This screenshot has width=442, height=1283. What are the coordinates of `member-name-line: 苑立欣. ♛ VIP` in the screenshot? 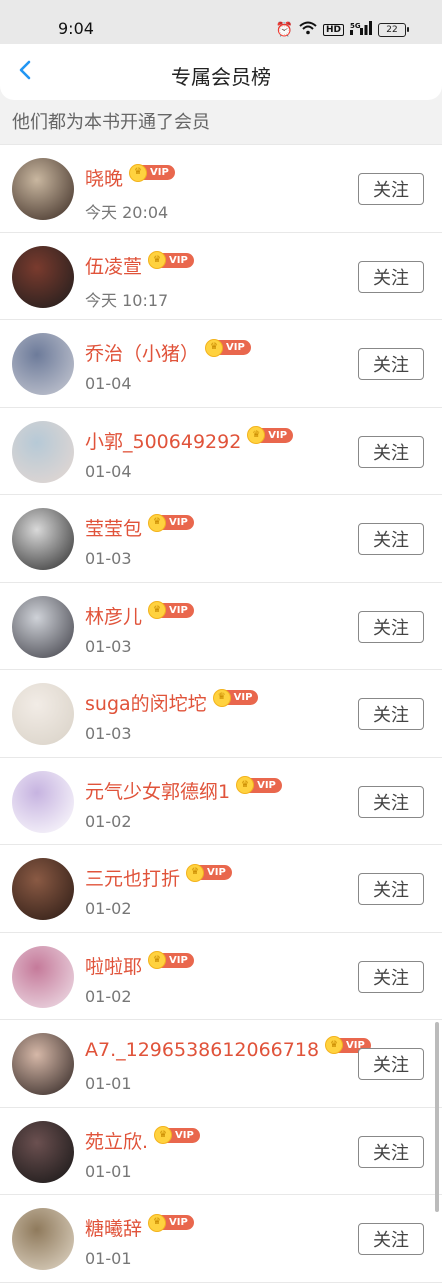 It's located at (142, 1140).